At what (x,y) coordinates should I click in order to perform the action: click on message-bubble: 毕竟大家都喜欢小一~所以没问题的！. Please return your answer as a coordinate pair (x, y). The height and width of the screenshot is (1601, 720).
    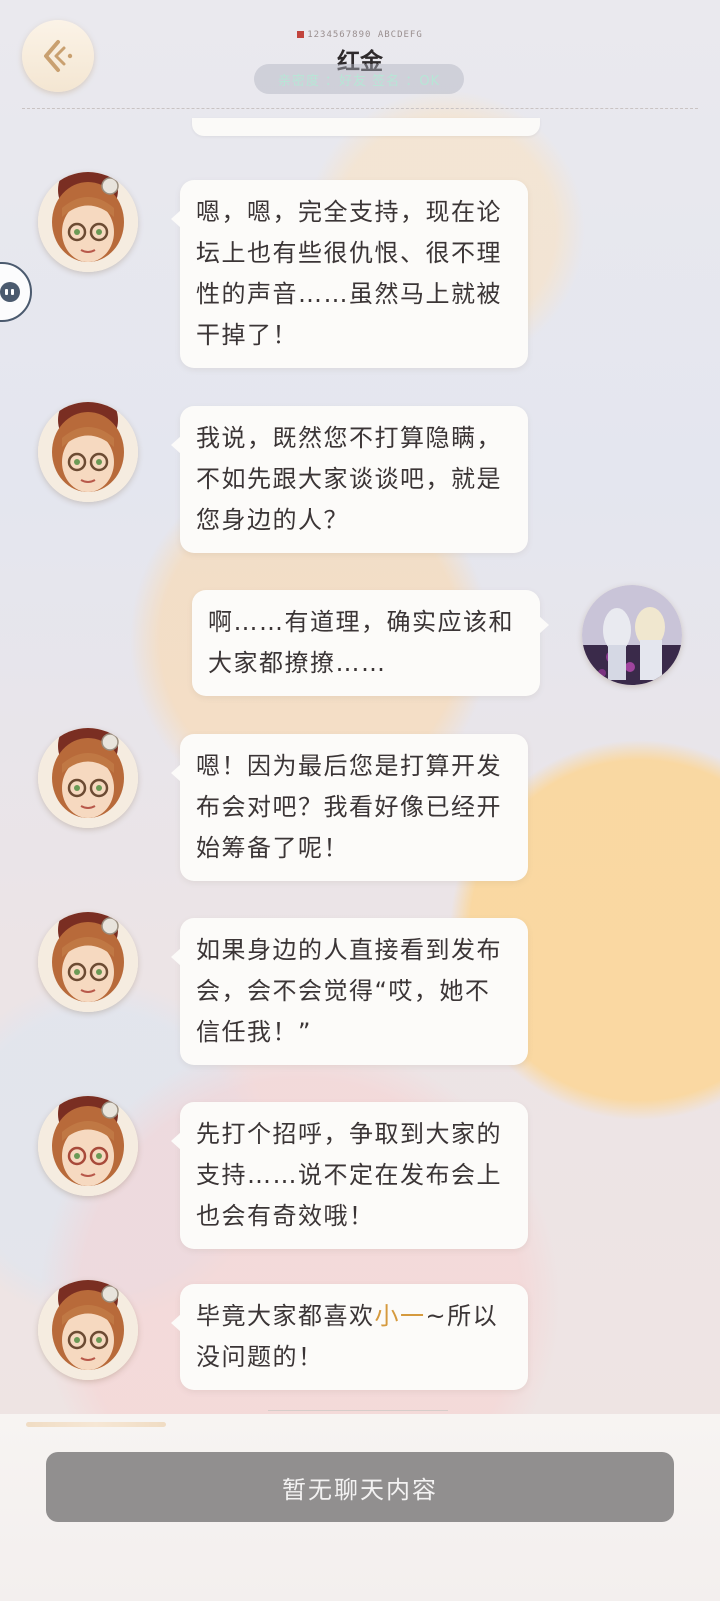
    Looking at the image, I should click on (349, 1337).